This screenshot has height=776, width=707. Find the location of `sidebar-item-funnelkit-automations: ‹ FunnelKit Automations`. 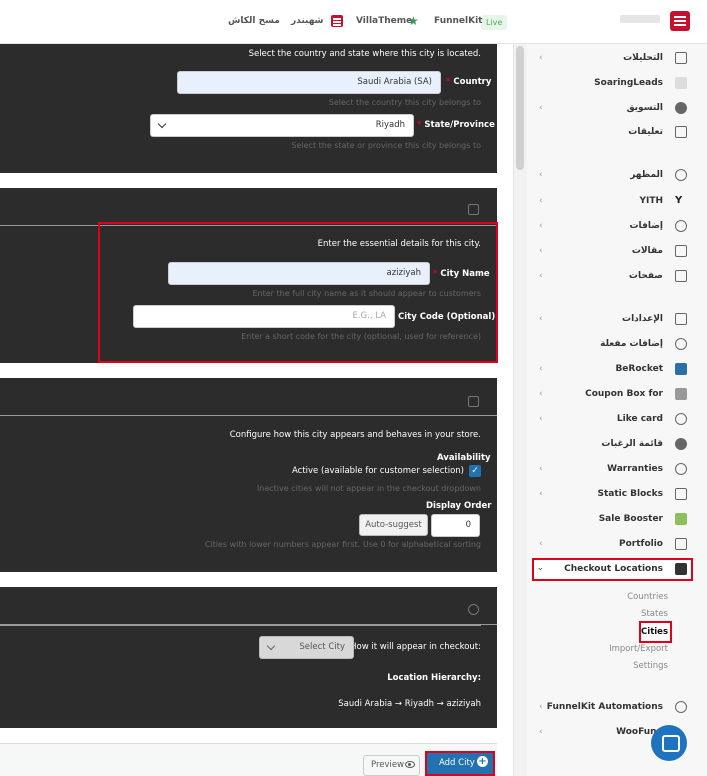

sidebar-item-funnelkit-automations: ‹ FunnelKit Automations is located at coordinates (612, 708).